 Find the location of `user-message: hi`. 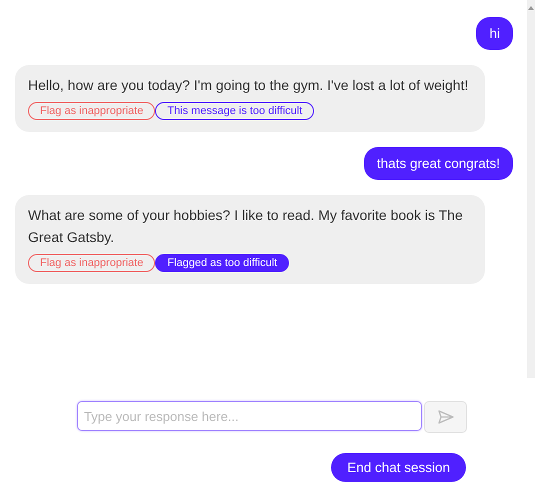

user-message: hi is located at coordinates (494, 33).